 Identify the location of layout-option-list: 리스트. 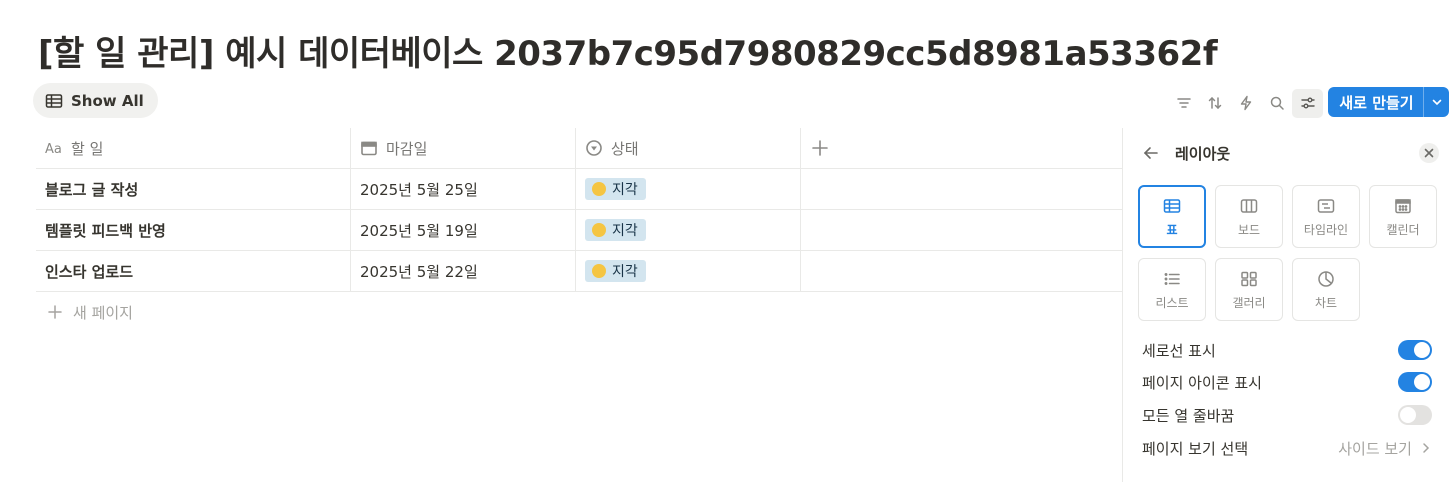
(1172, 289).